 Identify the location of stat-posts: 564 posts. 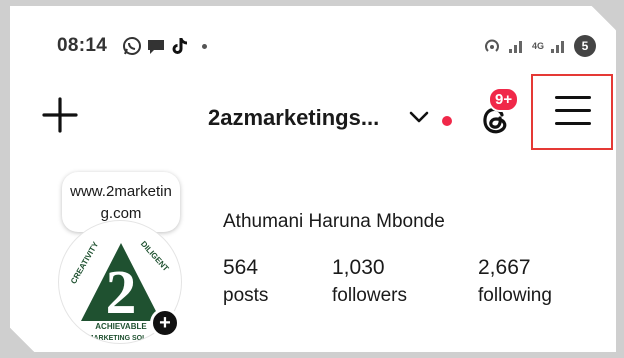
(245, 282).